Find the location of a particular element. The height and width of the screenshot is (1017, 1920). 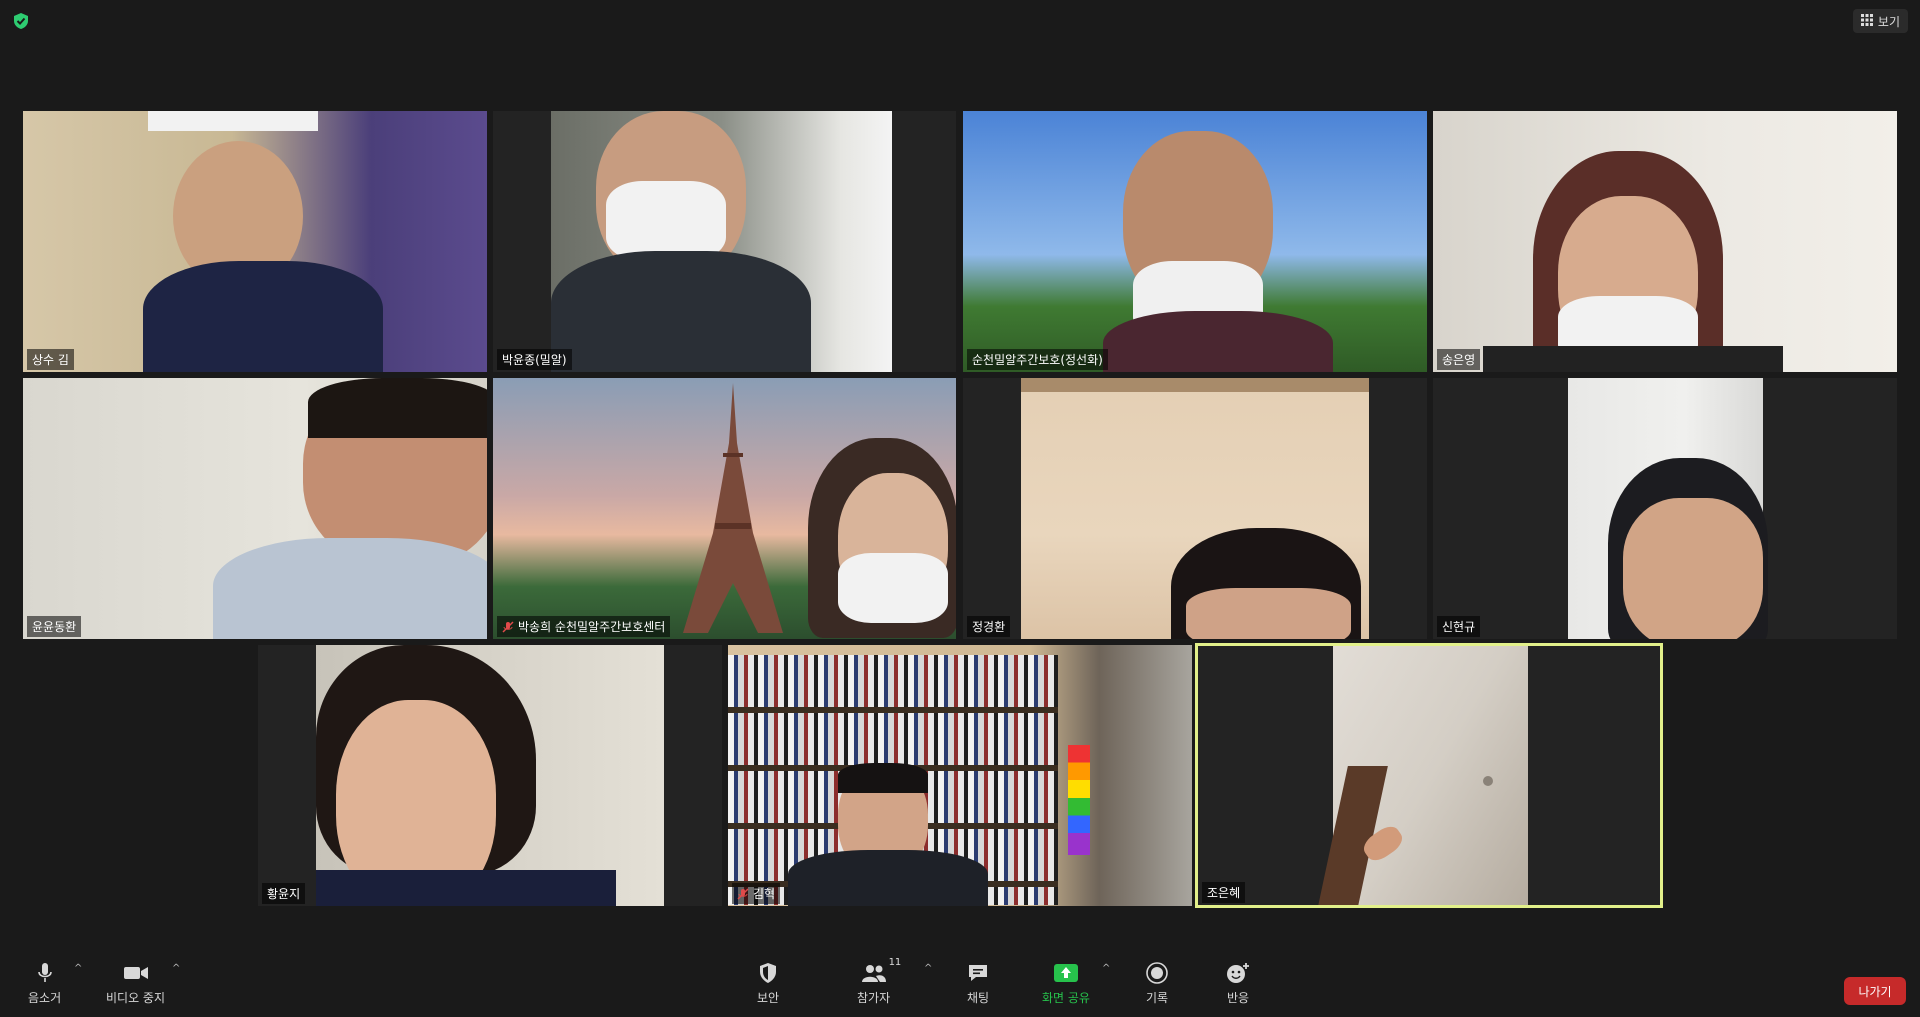

share-screen-arrow-up-icon is located at coordinates (1066, 973).